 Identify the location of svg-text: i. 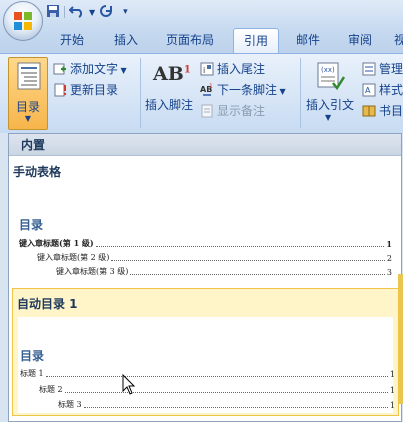
(204, 70).